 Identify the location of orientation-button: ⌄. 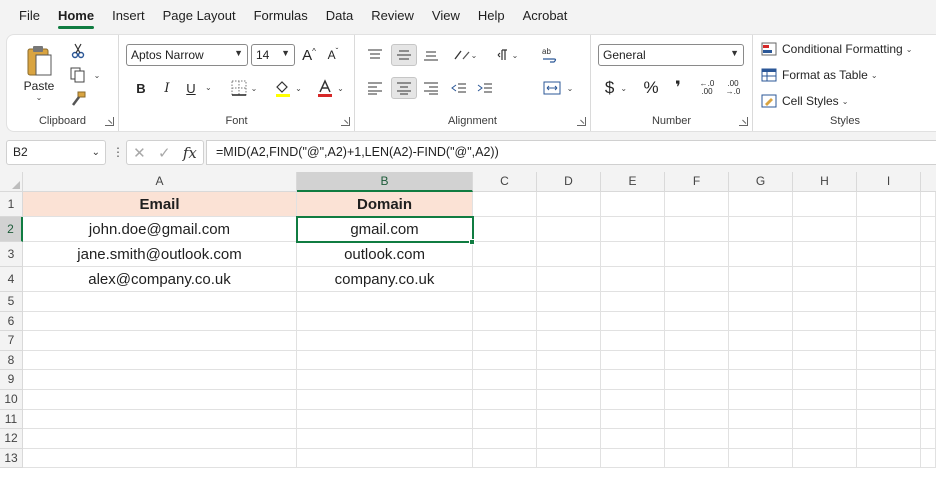
(465, 55).